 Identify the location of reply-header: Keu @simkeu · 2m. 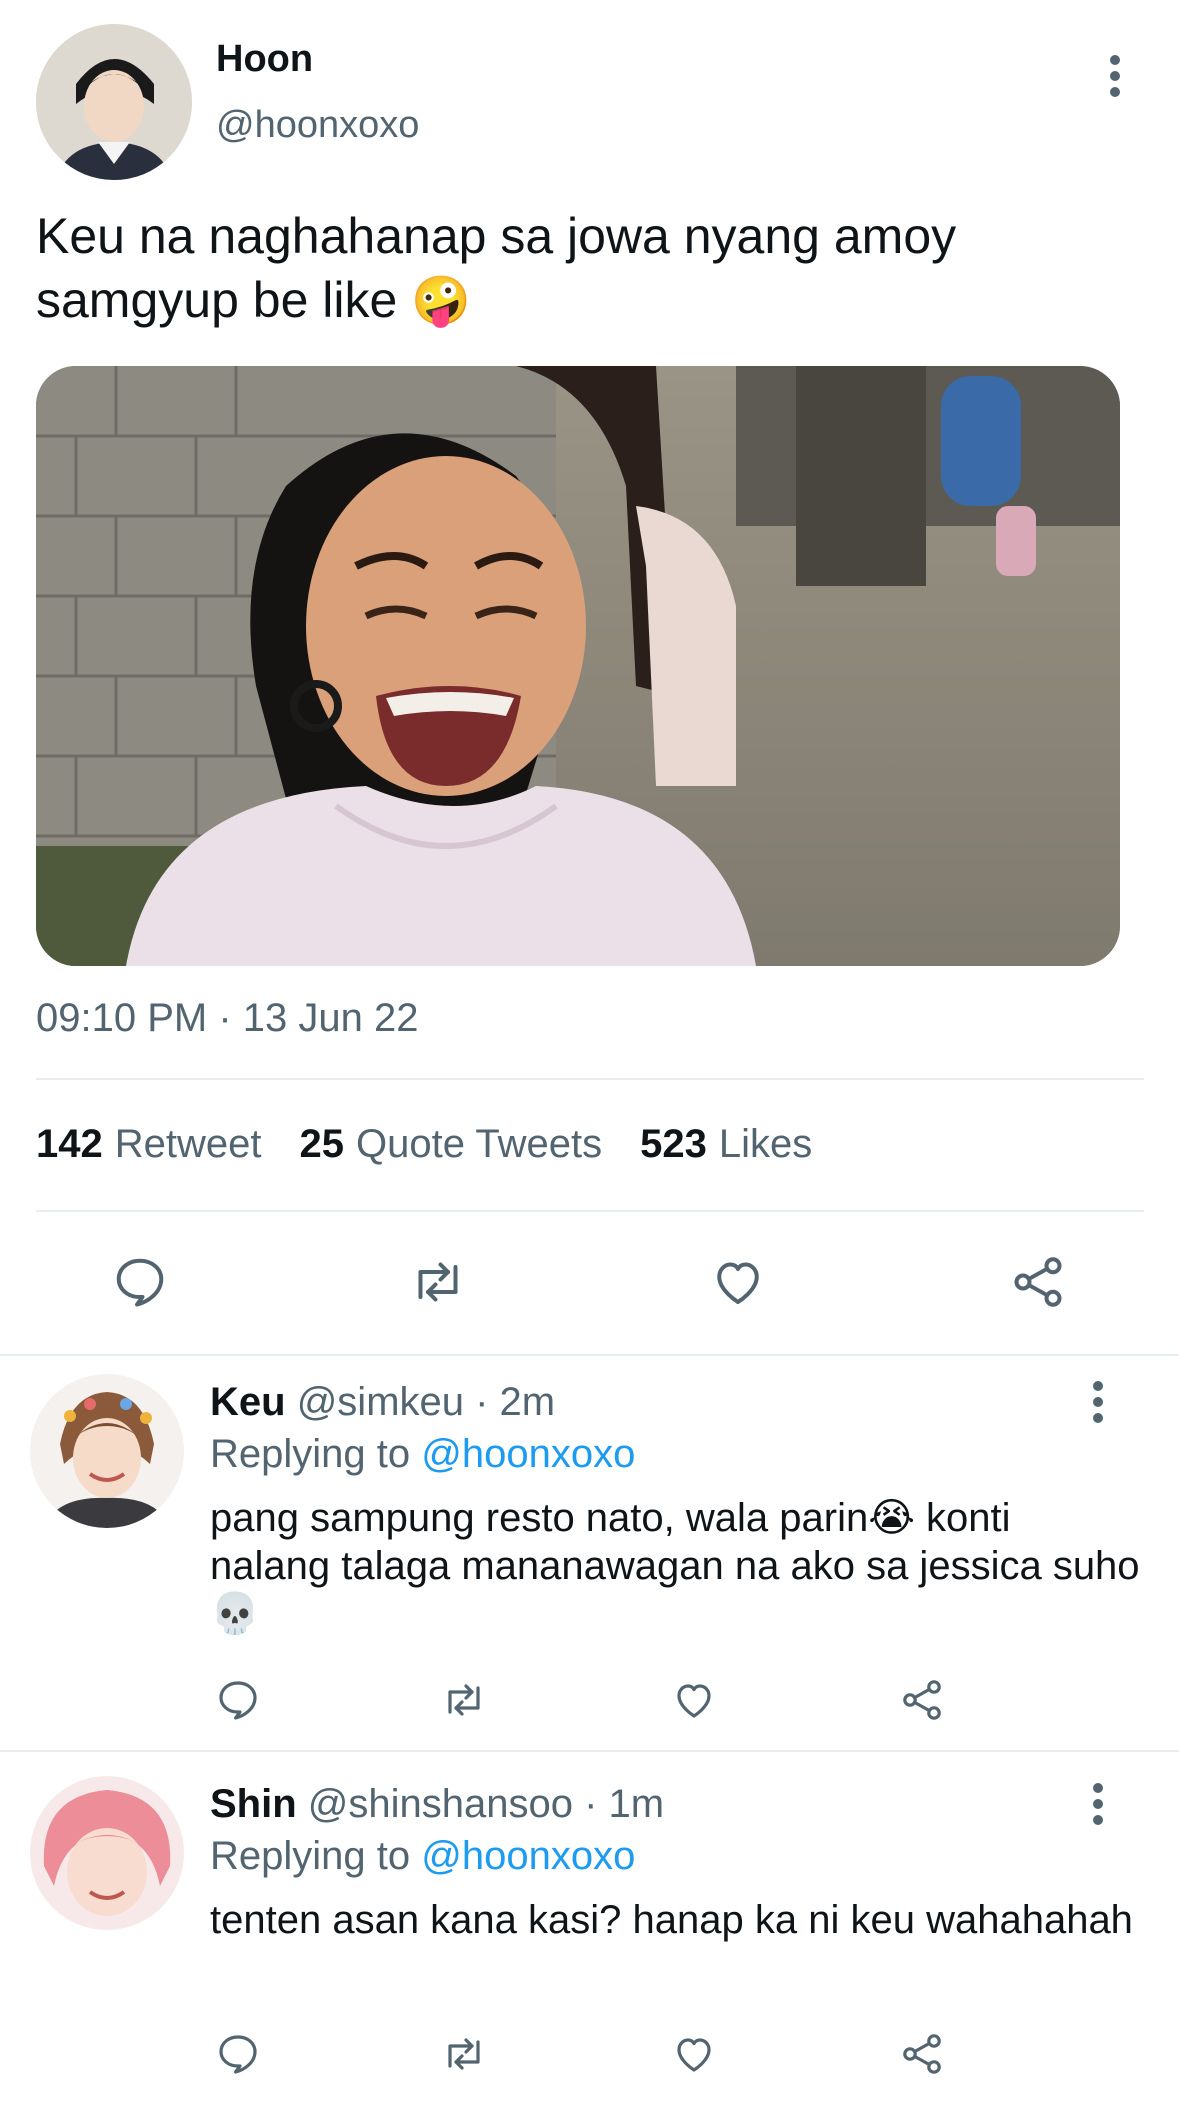
(382, 1402).